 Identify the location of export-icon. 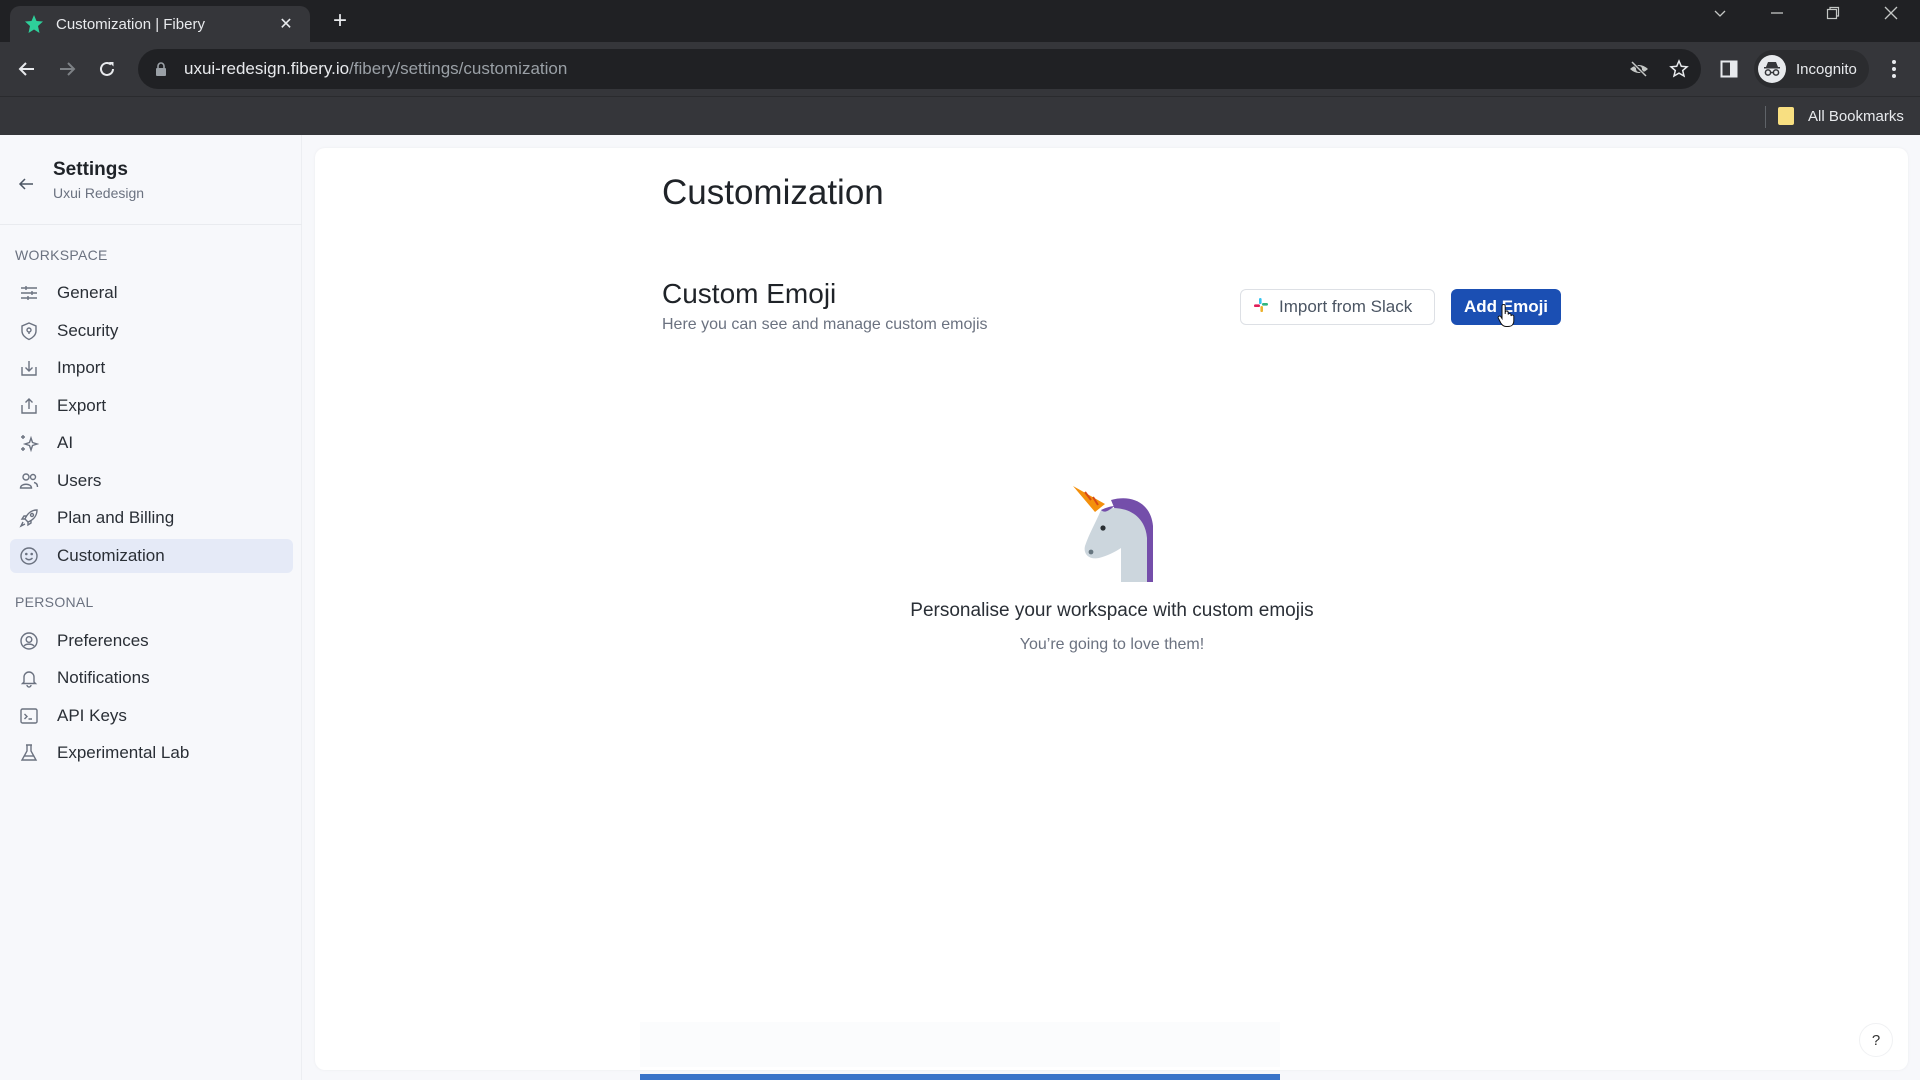
(29, 406).